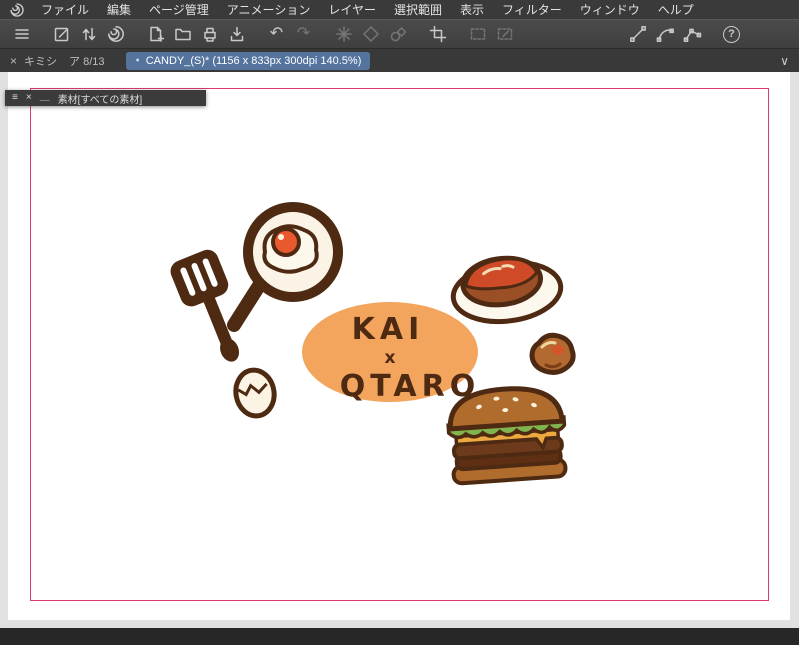  Describe the element at coordinates (255, 393) in the screenshot. I see `cracked-egg-drawing` at that location.